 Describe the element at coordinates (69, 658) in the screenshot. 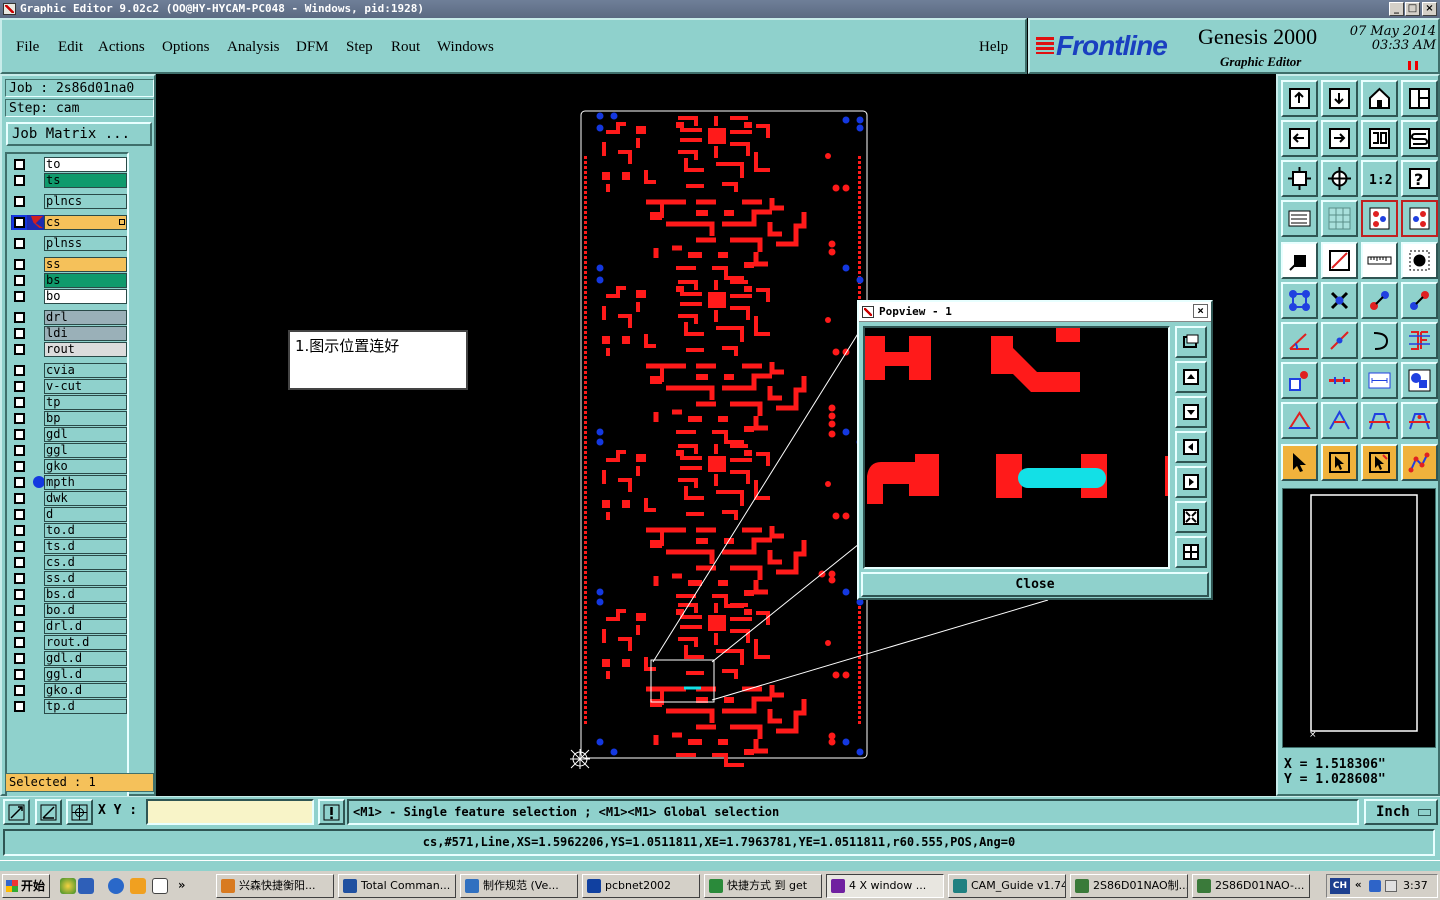

I see `layer-row-gdl-d: gdl.d` at that location.